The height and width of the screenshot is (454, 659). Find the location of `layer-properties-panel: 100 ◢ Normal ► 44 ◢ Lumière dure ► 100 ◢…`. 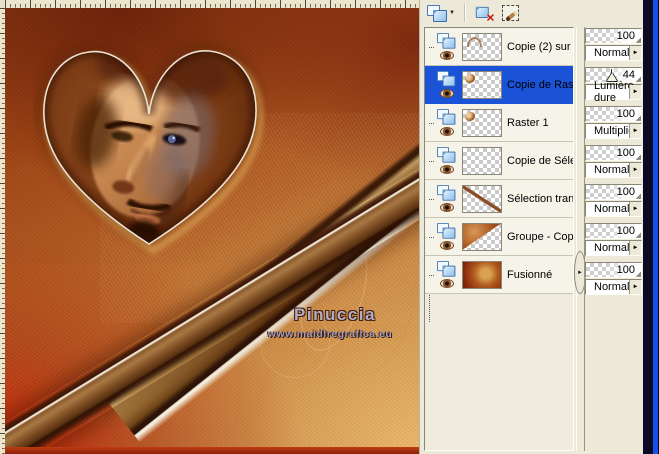

layer-properties-panel: 100 ◢ Normal ► 44 ◢ Lumière dure ► 100 ◢… is located at coordinates (613, 239).